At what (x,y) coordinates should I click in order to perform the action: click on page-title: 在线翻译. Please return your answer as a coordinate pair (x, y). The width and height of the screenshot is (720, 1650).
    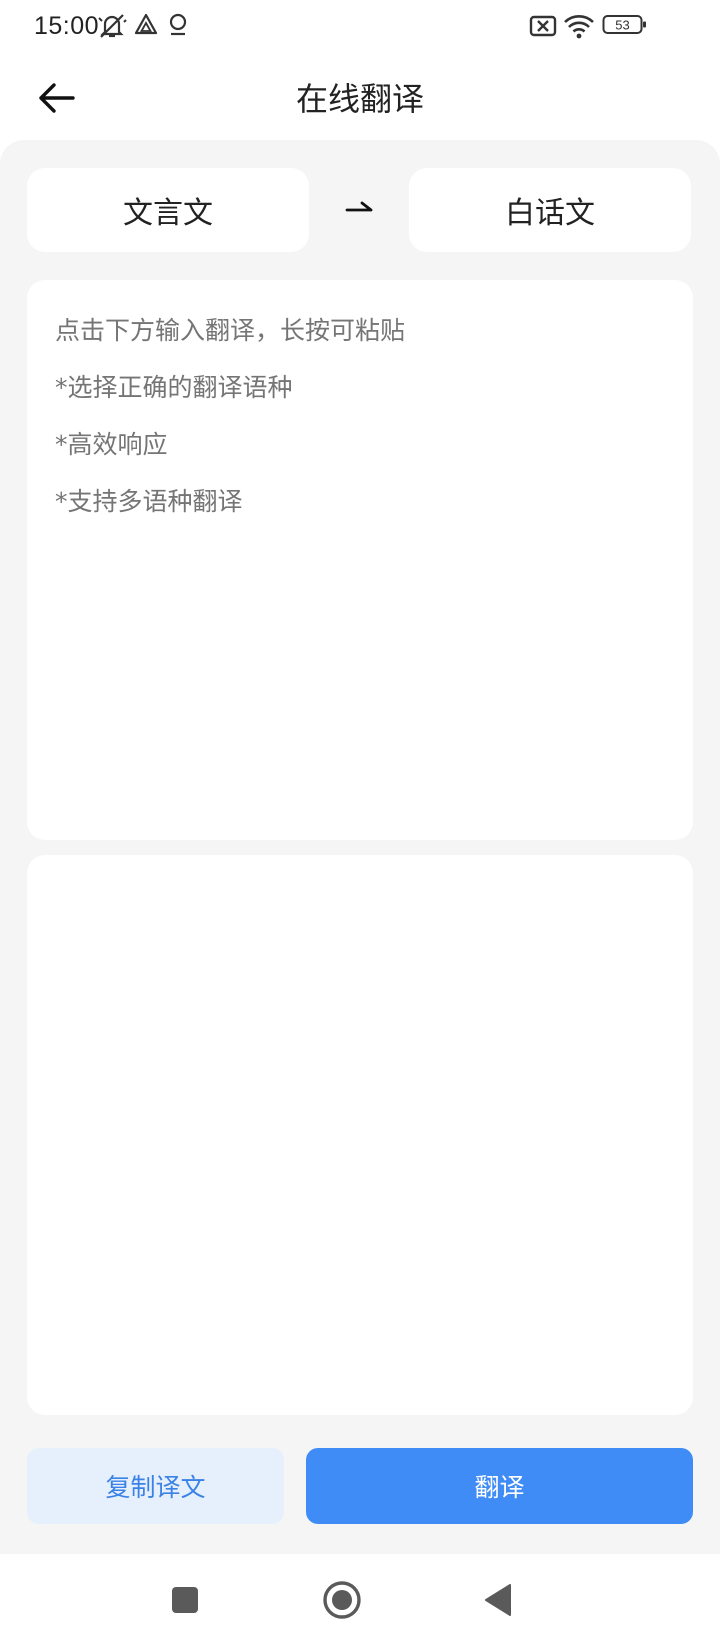
    Looking at the image, I should click on (359, 99).